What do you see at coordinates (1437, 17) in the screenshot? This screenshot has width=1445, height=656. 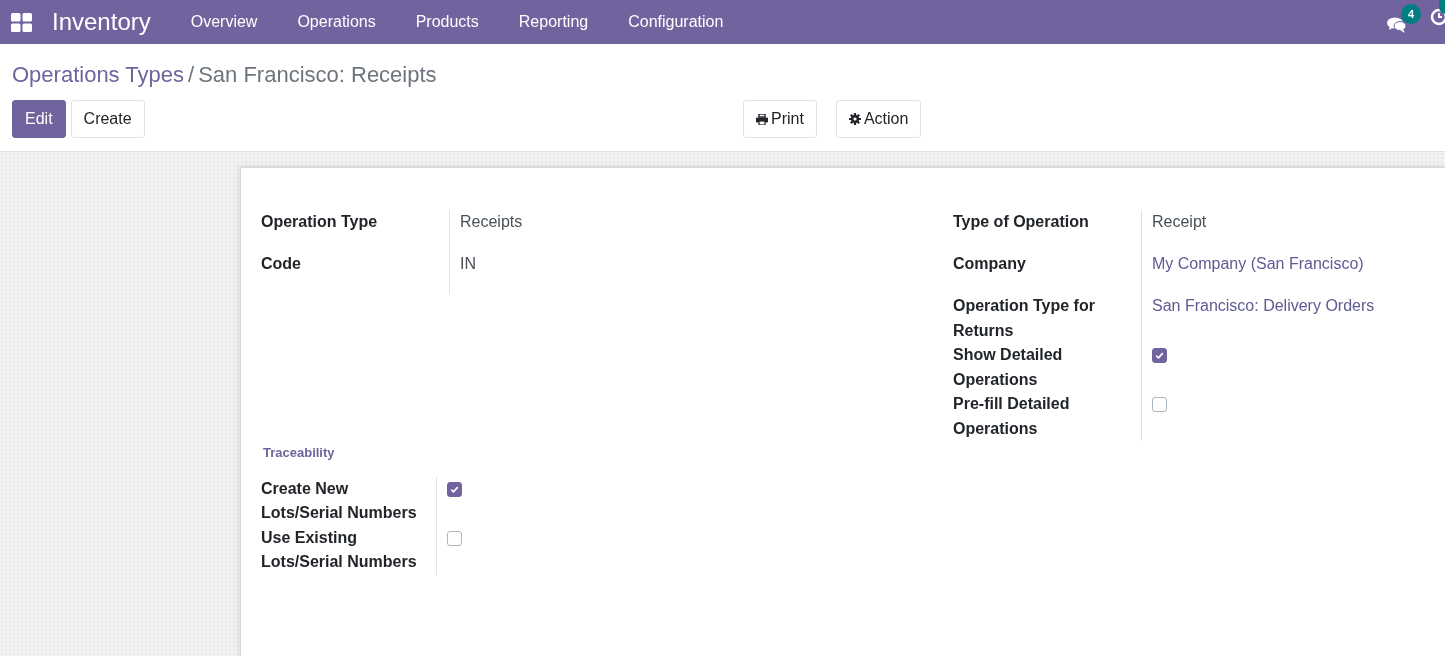 I see `clock-icon` at bounding box center [1437, 17].